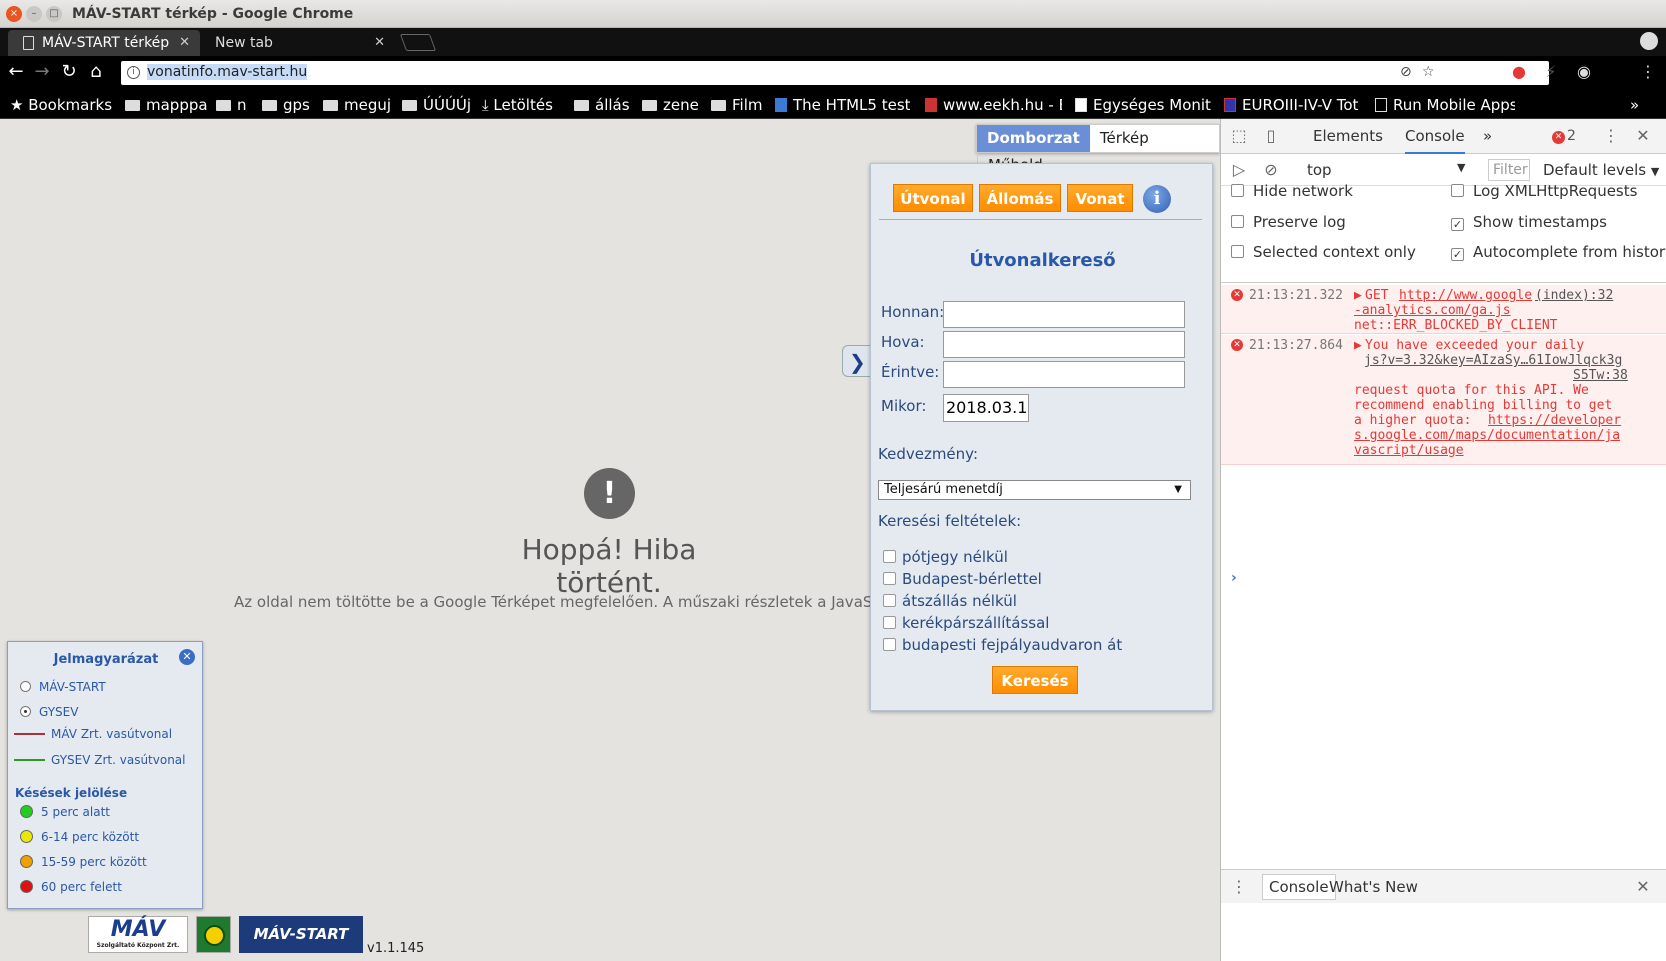 This screenshot has height=961, width=1666. Describe the element at coordinates (54, 14) in the screenshot. I see `window-maximize-button: □` at that location.